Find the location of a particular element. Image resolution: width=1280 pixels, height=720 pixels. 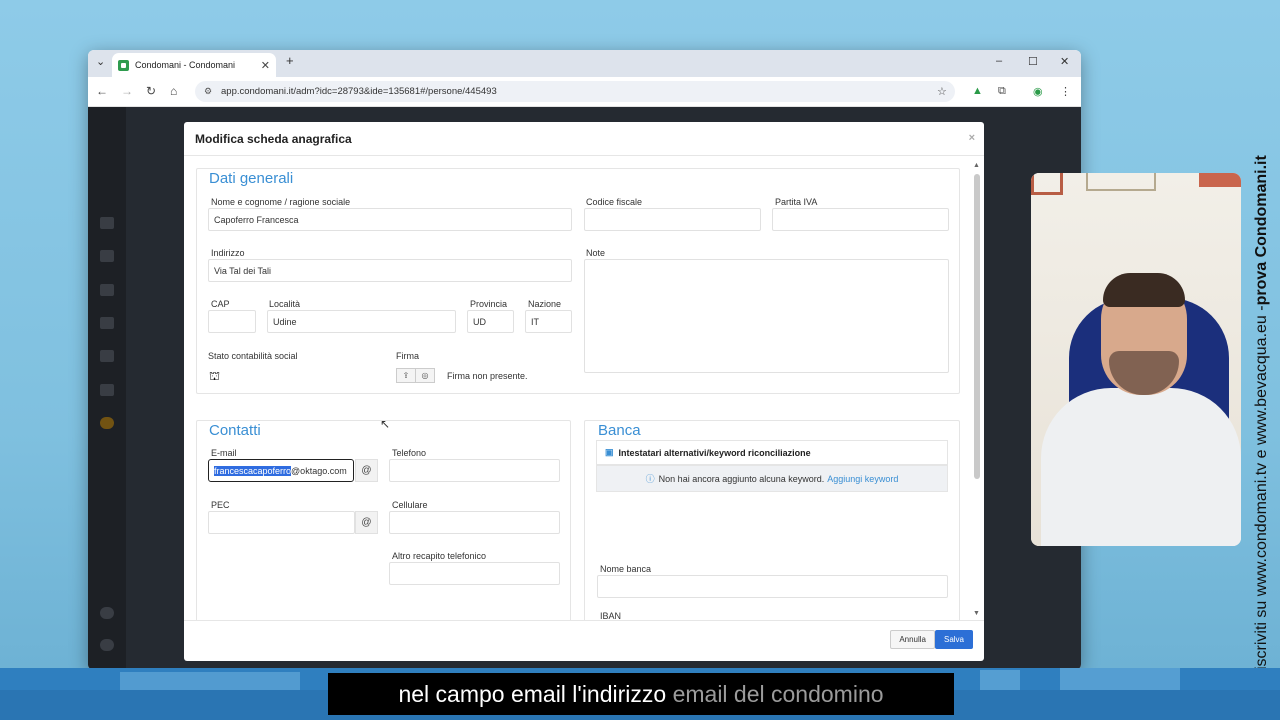

favicon-icon is located at coordinates (123, 65).